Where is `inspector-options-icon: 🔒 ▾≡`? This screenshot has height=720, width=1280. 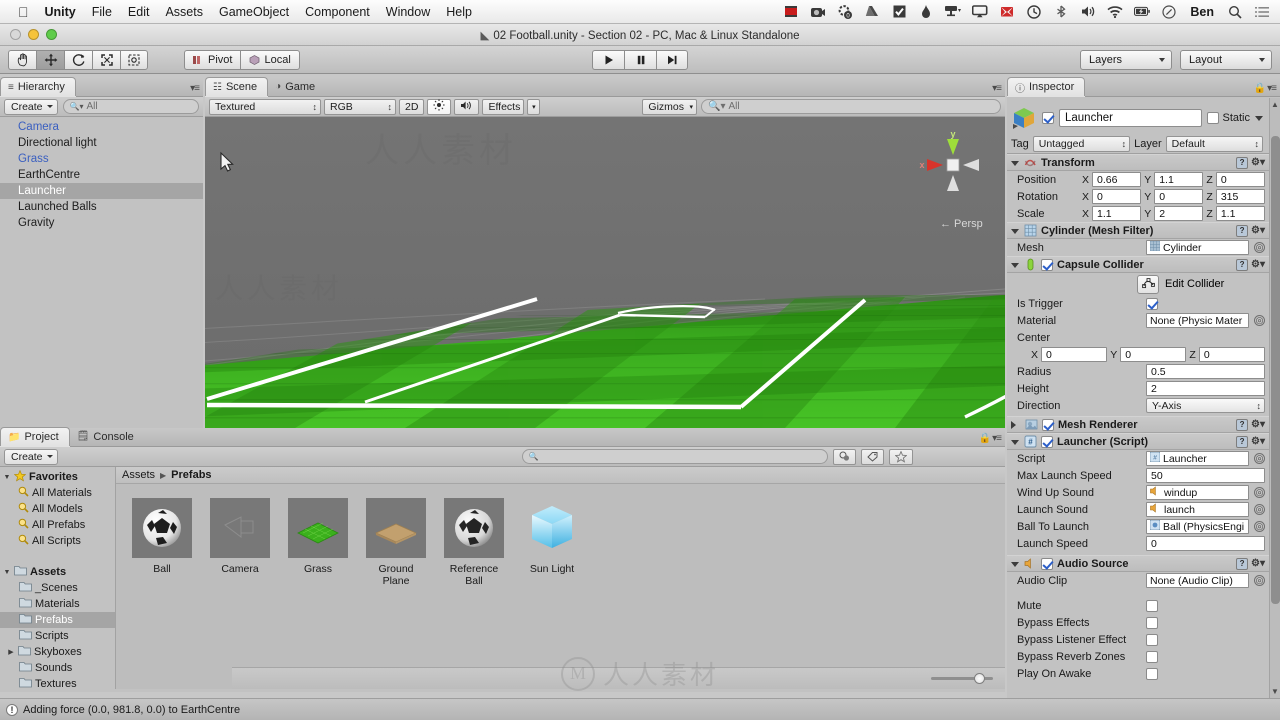 inspector-options-icon: 🔒 ▾≡ is located at coordinates (1265, 88).